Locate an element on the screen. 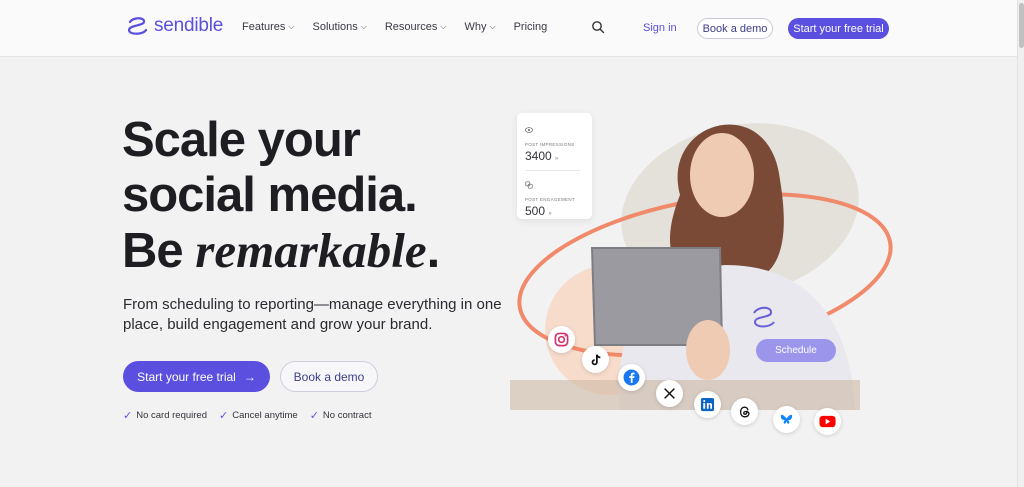 This screenshot has width=1024, height=487. nav-pricing: Pricing is located at coordinates (531, 27).